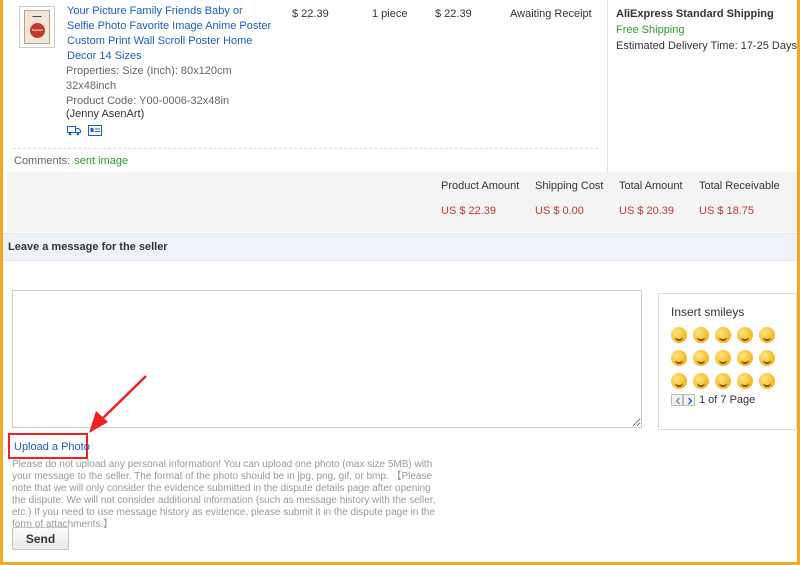 The height and width of the screenshot is (565, 800). What do you see at coordinates (95, 130) in the screenshot?
I see `id-card-icon` at bounding box center [95, 130].